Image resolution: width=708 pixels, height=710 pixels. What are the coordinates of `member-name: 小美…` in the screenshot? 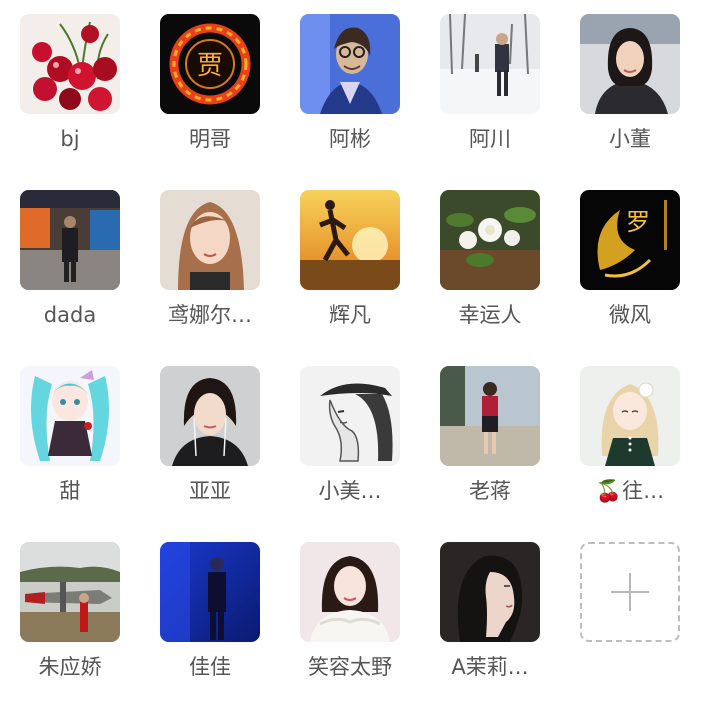 It's located at (350, 491).